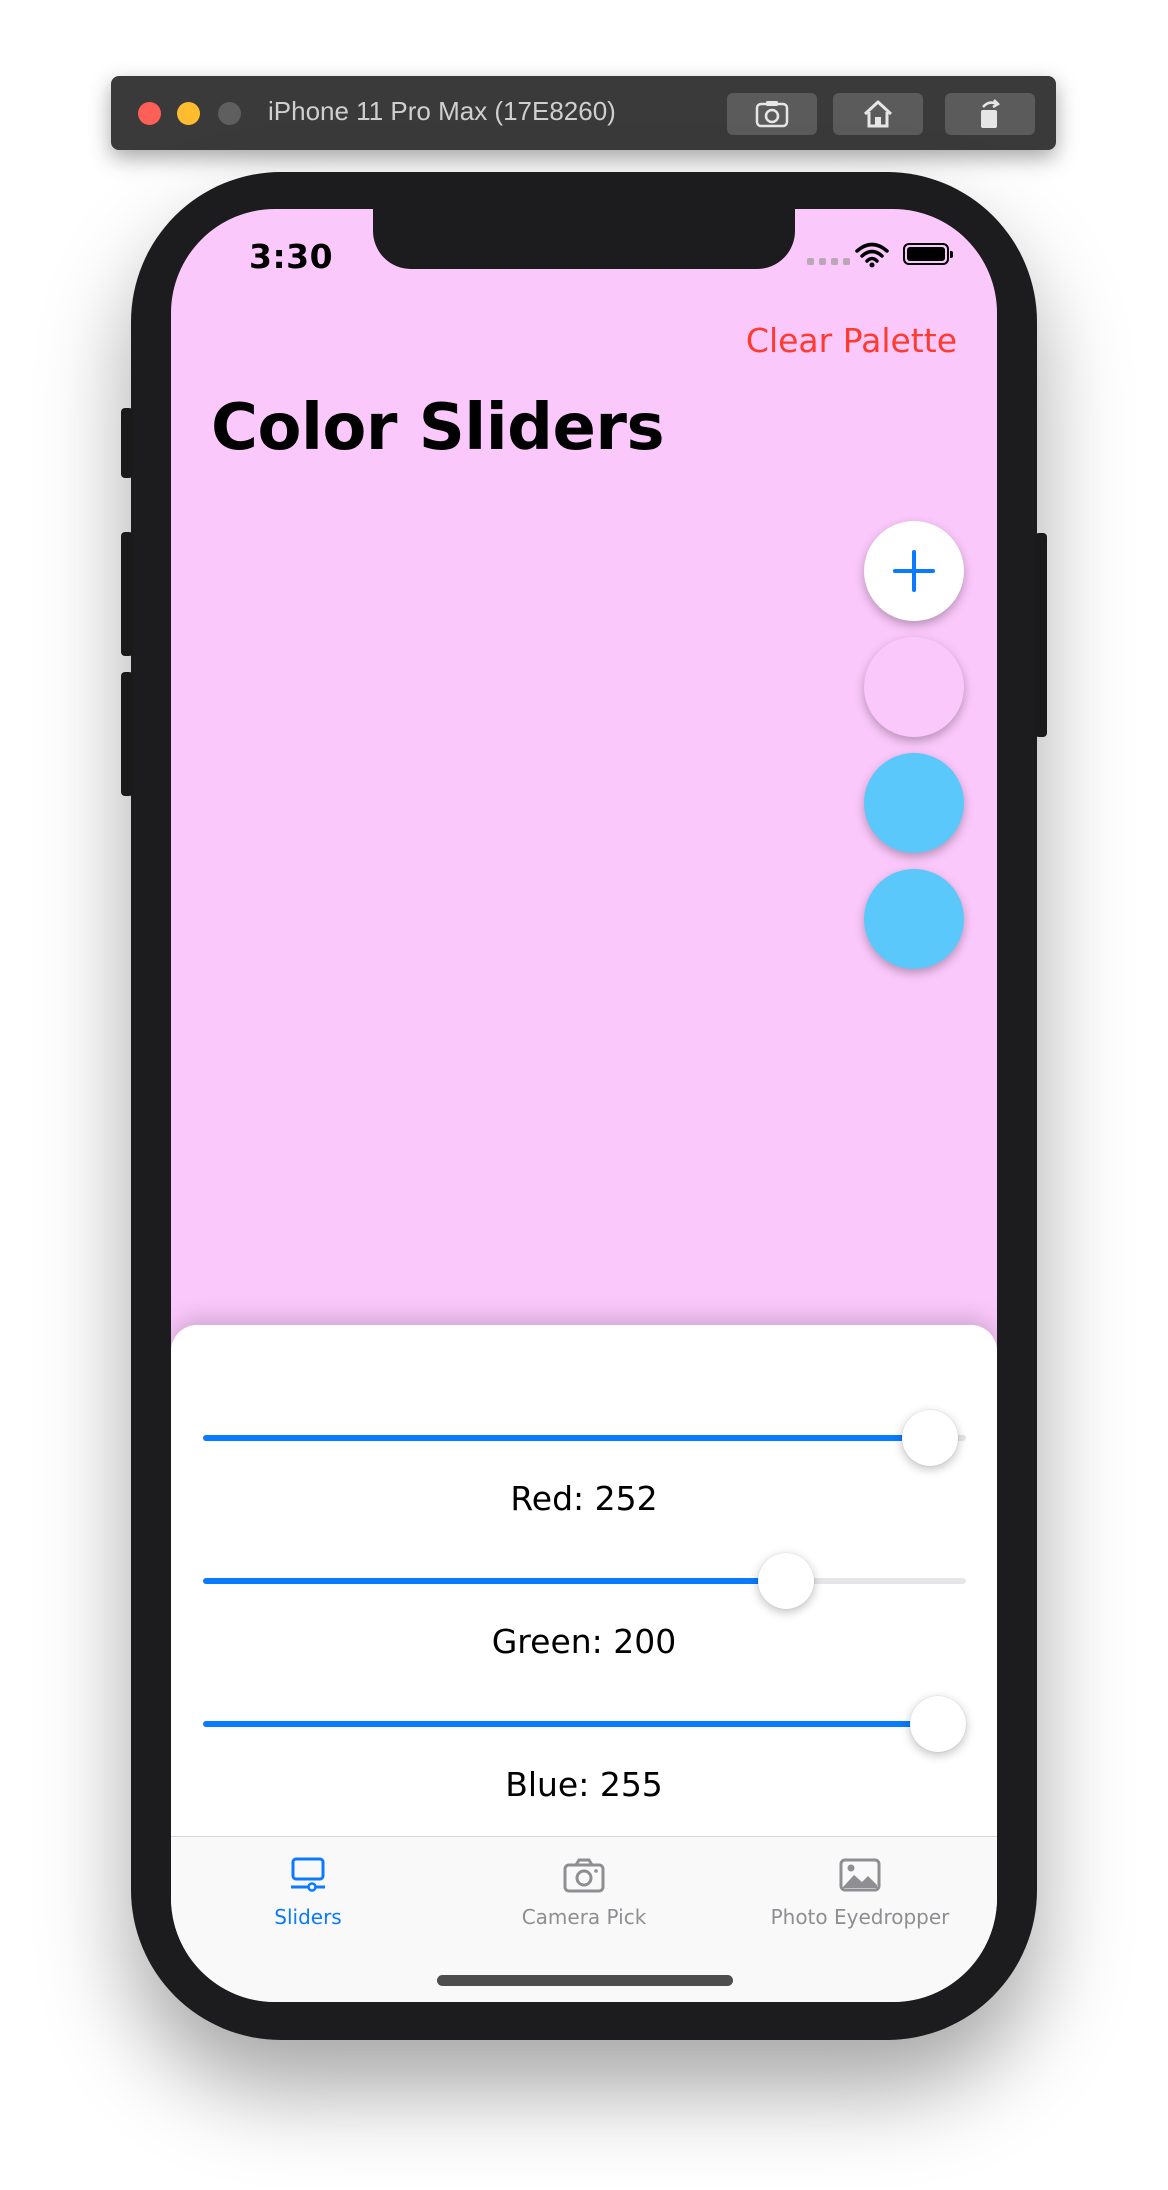 The width and height of the screenshot is (1168, 2190). What do you see at coordinates (584, 1917) in the screenshot?
I see `tab-camera-pick-label: Camera Pick` at bounding box center [584, 1917].